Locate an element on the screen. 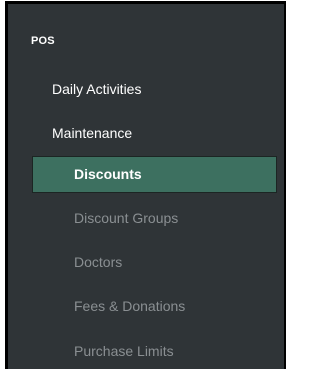 The width and height of the screenshot is (320, 369). nav-item-fees-donations: Fees & Donations is located at coordinates (154, 306).